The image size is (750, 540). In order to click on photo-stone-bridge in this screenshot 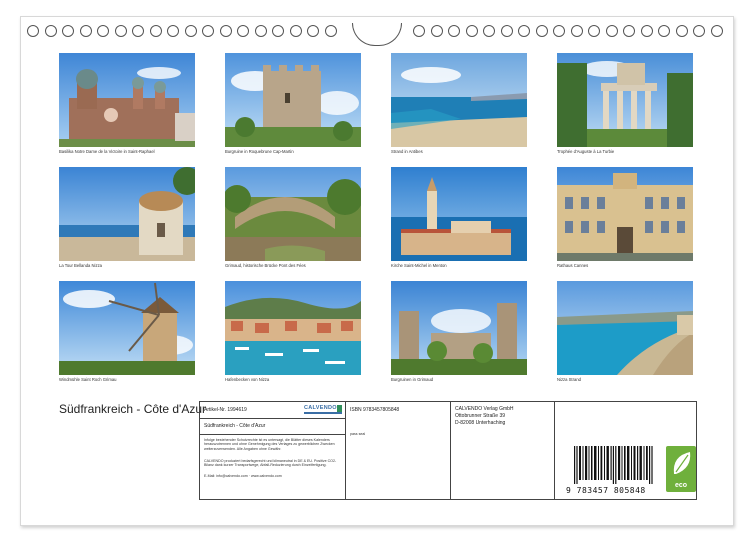, I will do `click(293, 214)`.